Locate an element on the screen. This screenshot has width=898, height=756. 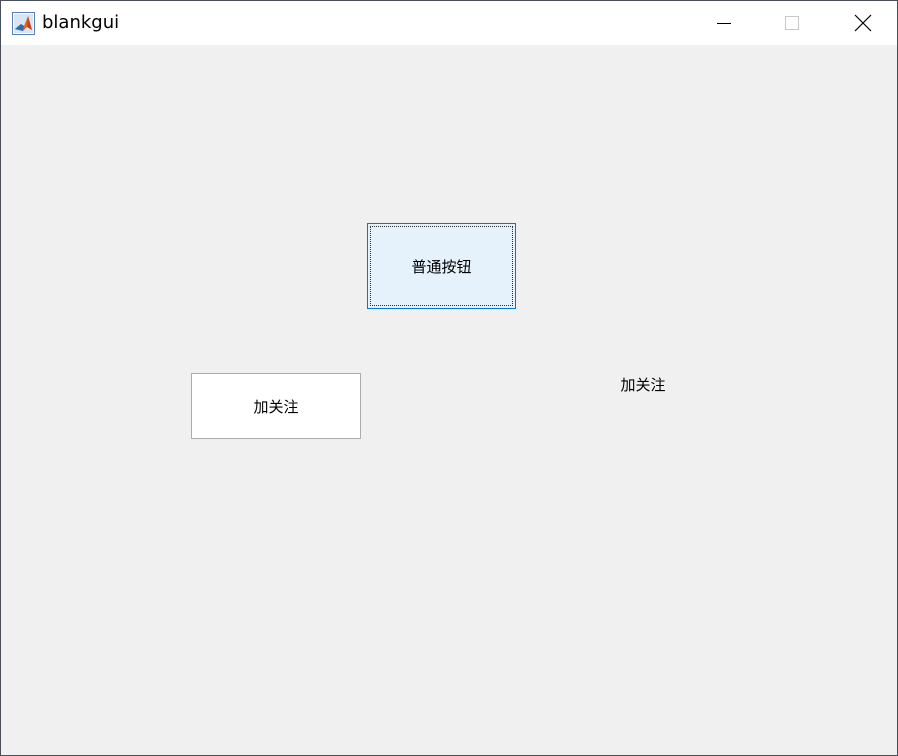
close-icon is located at coordinates (863, 23).